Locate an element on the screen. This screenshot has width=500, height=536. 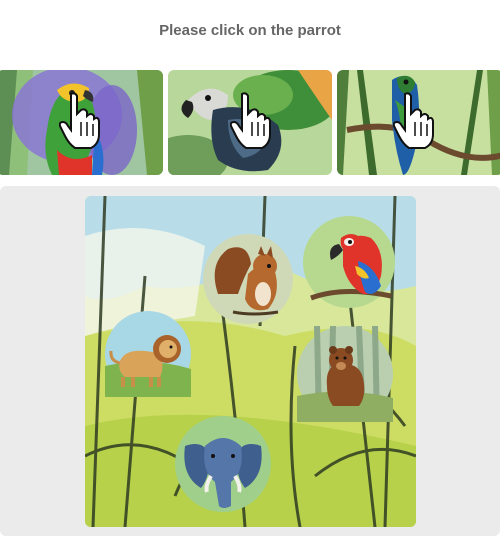
animal-elephant is located at coordinates (223, 464).